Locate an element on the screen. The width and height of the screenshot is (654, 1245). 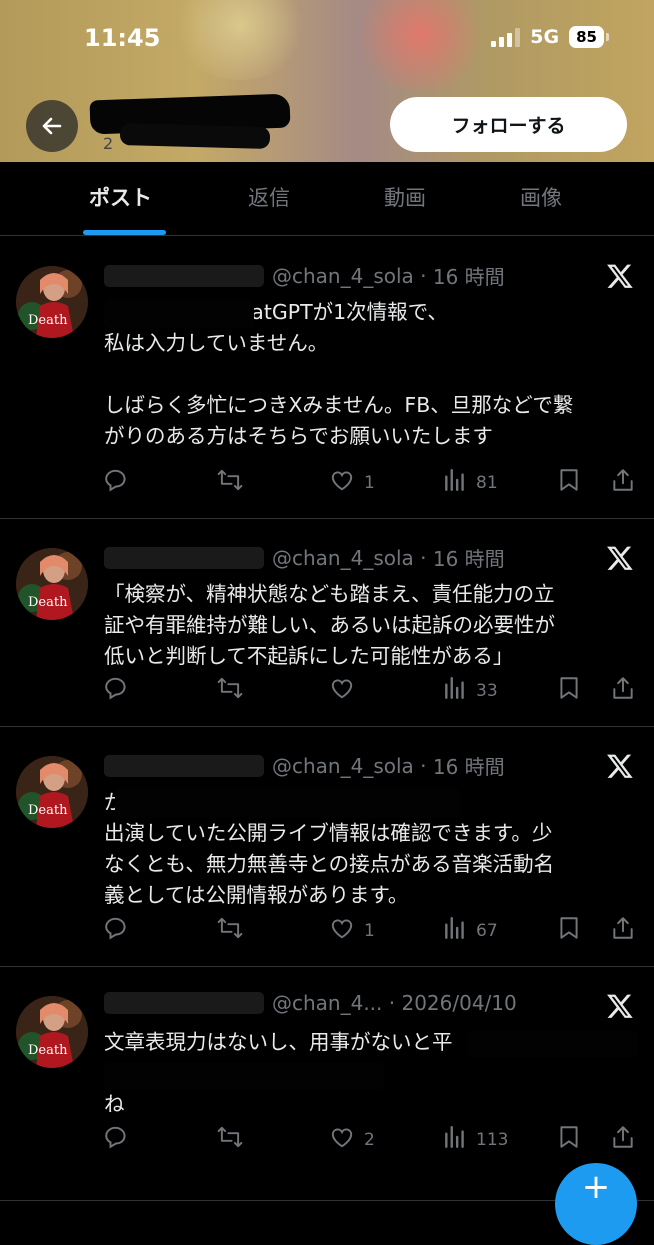
plus-icon: + is located at coordinates (596, 1187).